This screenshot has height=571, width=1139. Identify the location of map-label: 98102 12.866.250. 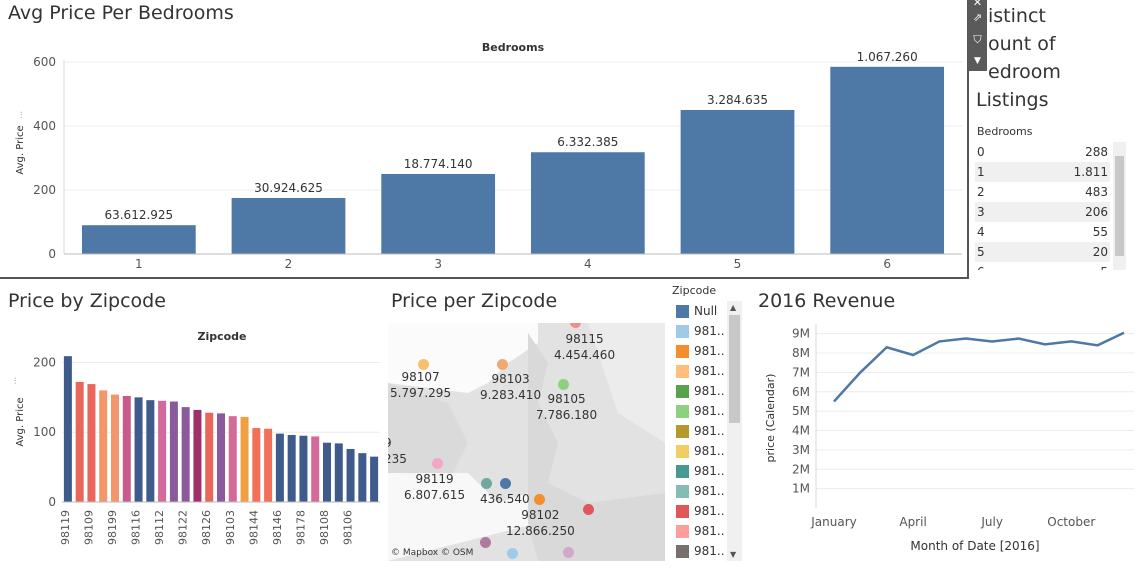
(540, 523).